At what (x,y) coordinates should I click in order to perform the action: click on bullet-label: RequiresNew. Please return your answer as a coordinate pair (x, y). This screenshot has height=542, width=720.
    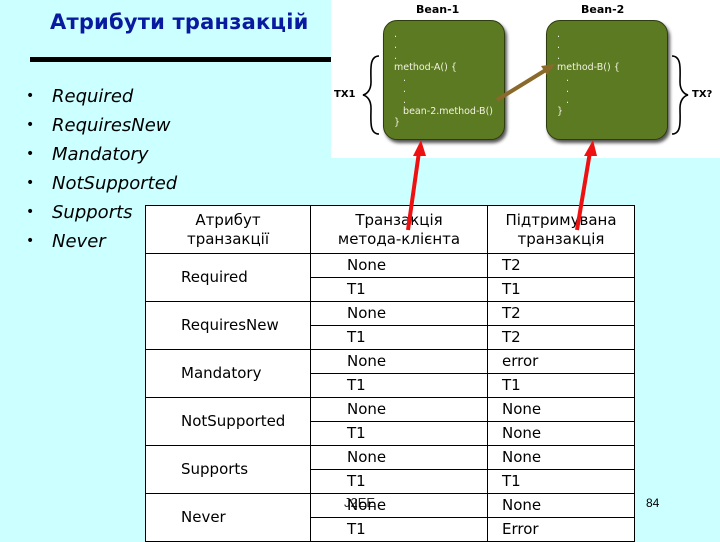
    Looking at the image, I should click on (111, 125).